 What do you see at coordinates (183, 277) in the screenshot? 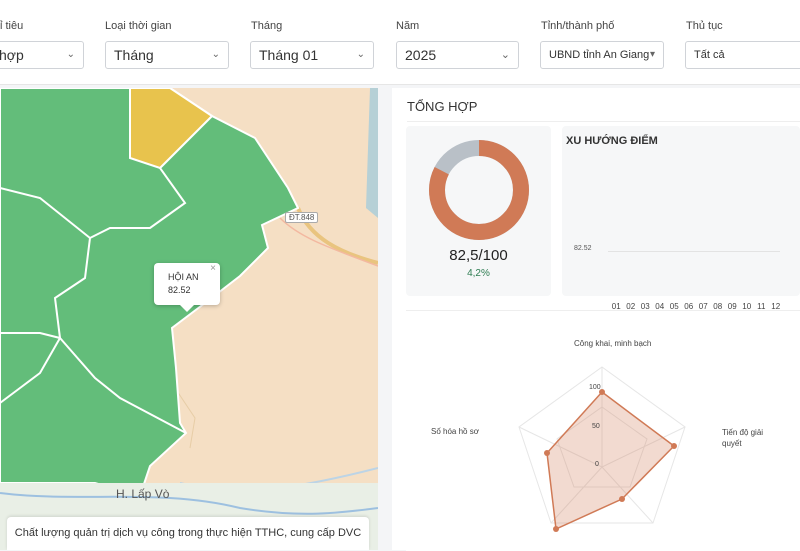
I see `tooltip-district-name: HỘI AN` at bounding box center [183, 277].